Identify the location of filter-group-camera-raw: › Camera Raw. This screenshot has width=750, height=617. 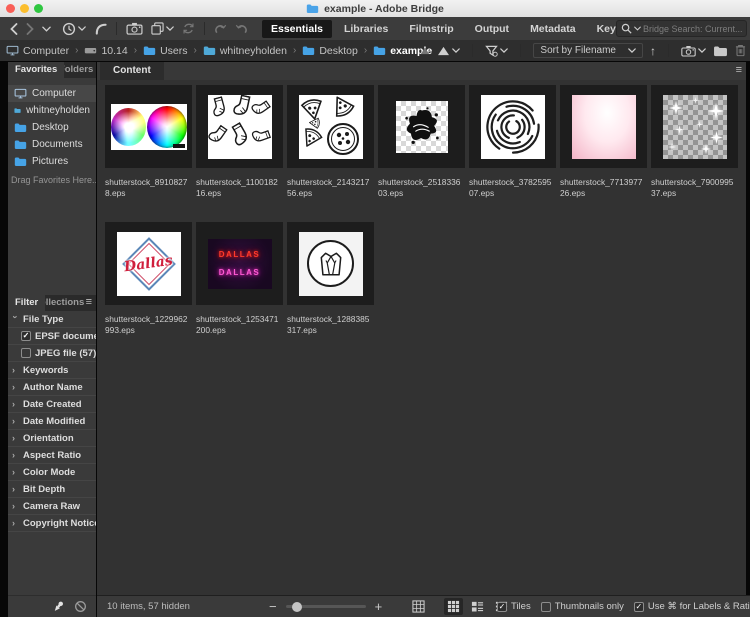
(52, 506).